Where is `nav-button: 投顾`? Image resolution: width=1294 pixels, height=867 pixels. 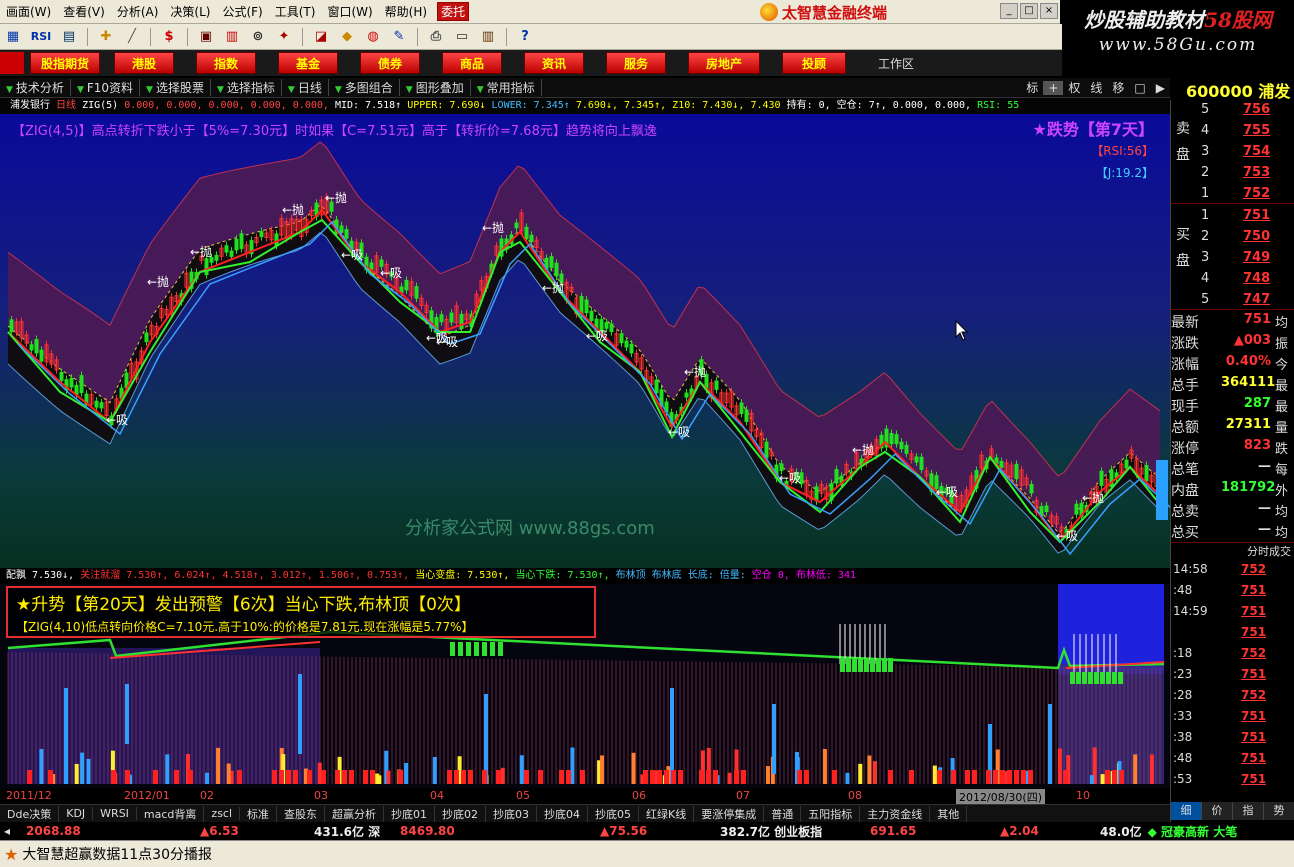
nav-button: 投顾 is located at coordinates (814, 63).